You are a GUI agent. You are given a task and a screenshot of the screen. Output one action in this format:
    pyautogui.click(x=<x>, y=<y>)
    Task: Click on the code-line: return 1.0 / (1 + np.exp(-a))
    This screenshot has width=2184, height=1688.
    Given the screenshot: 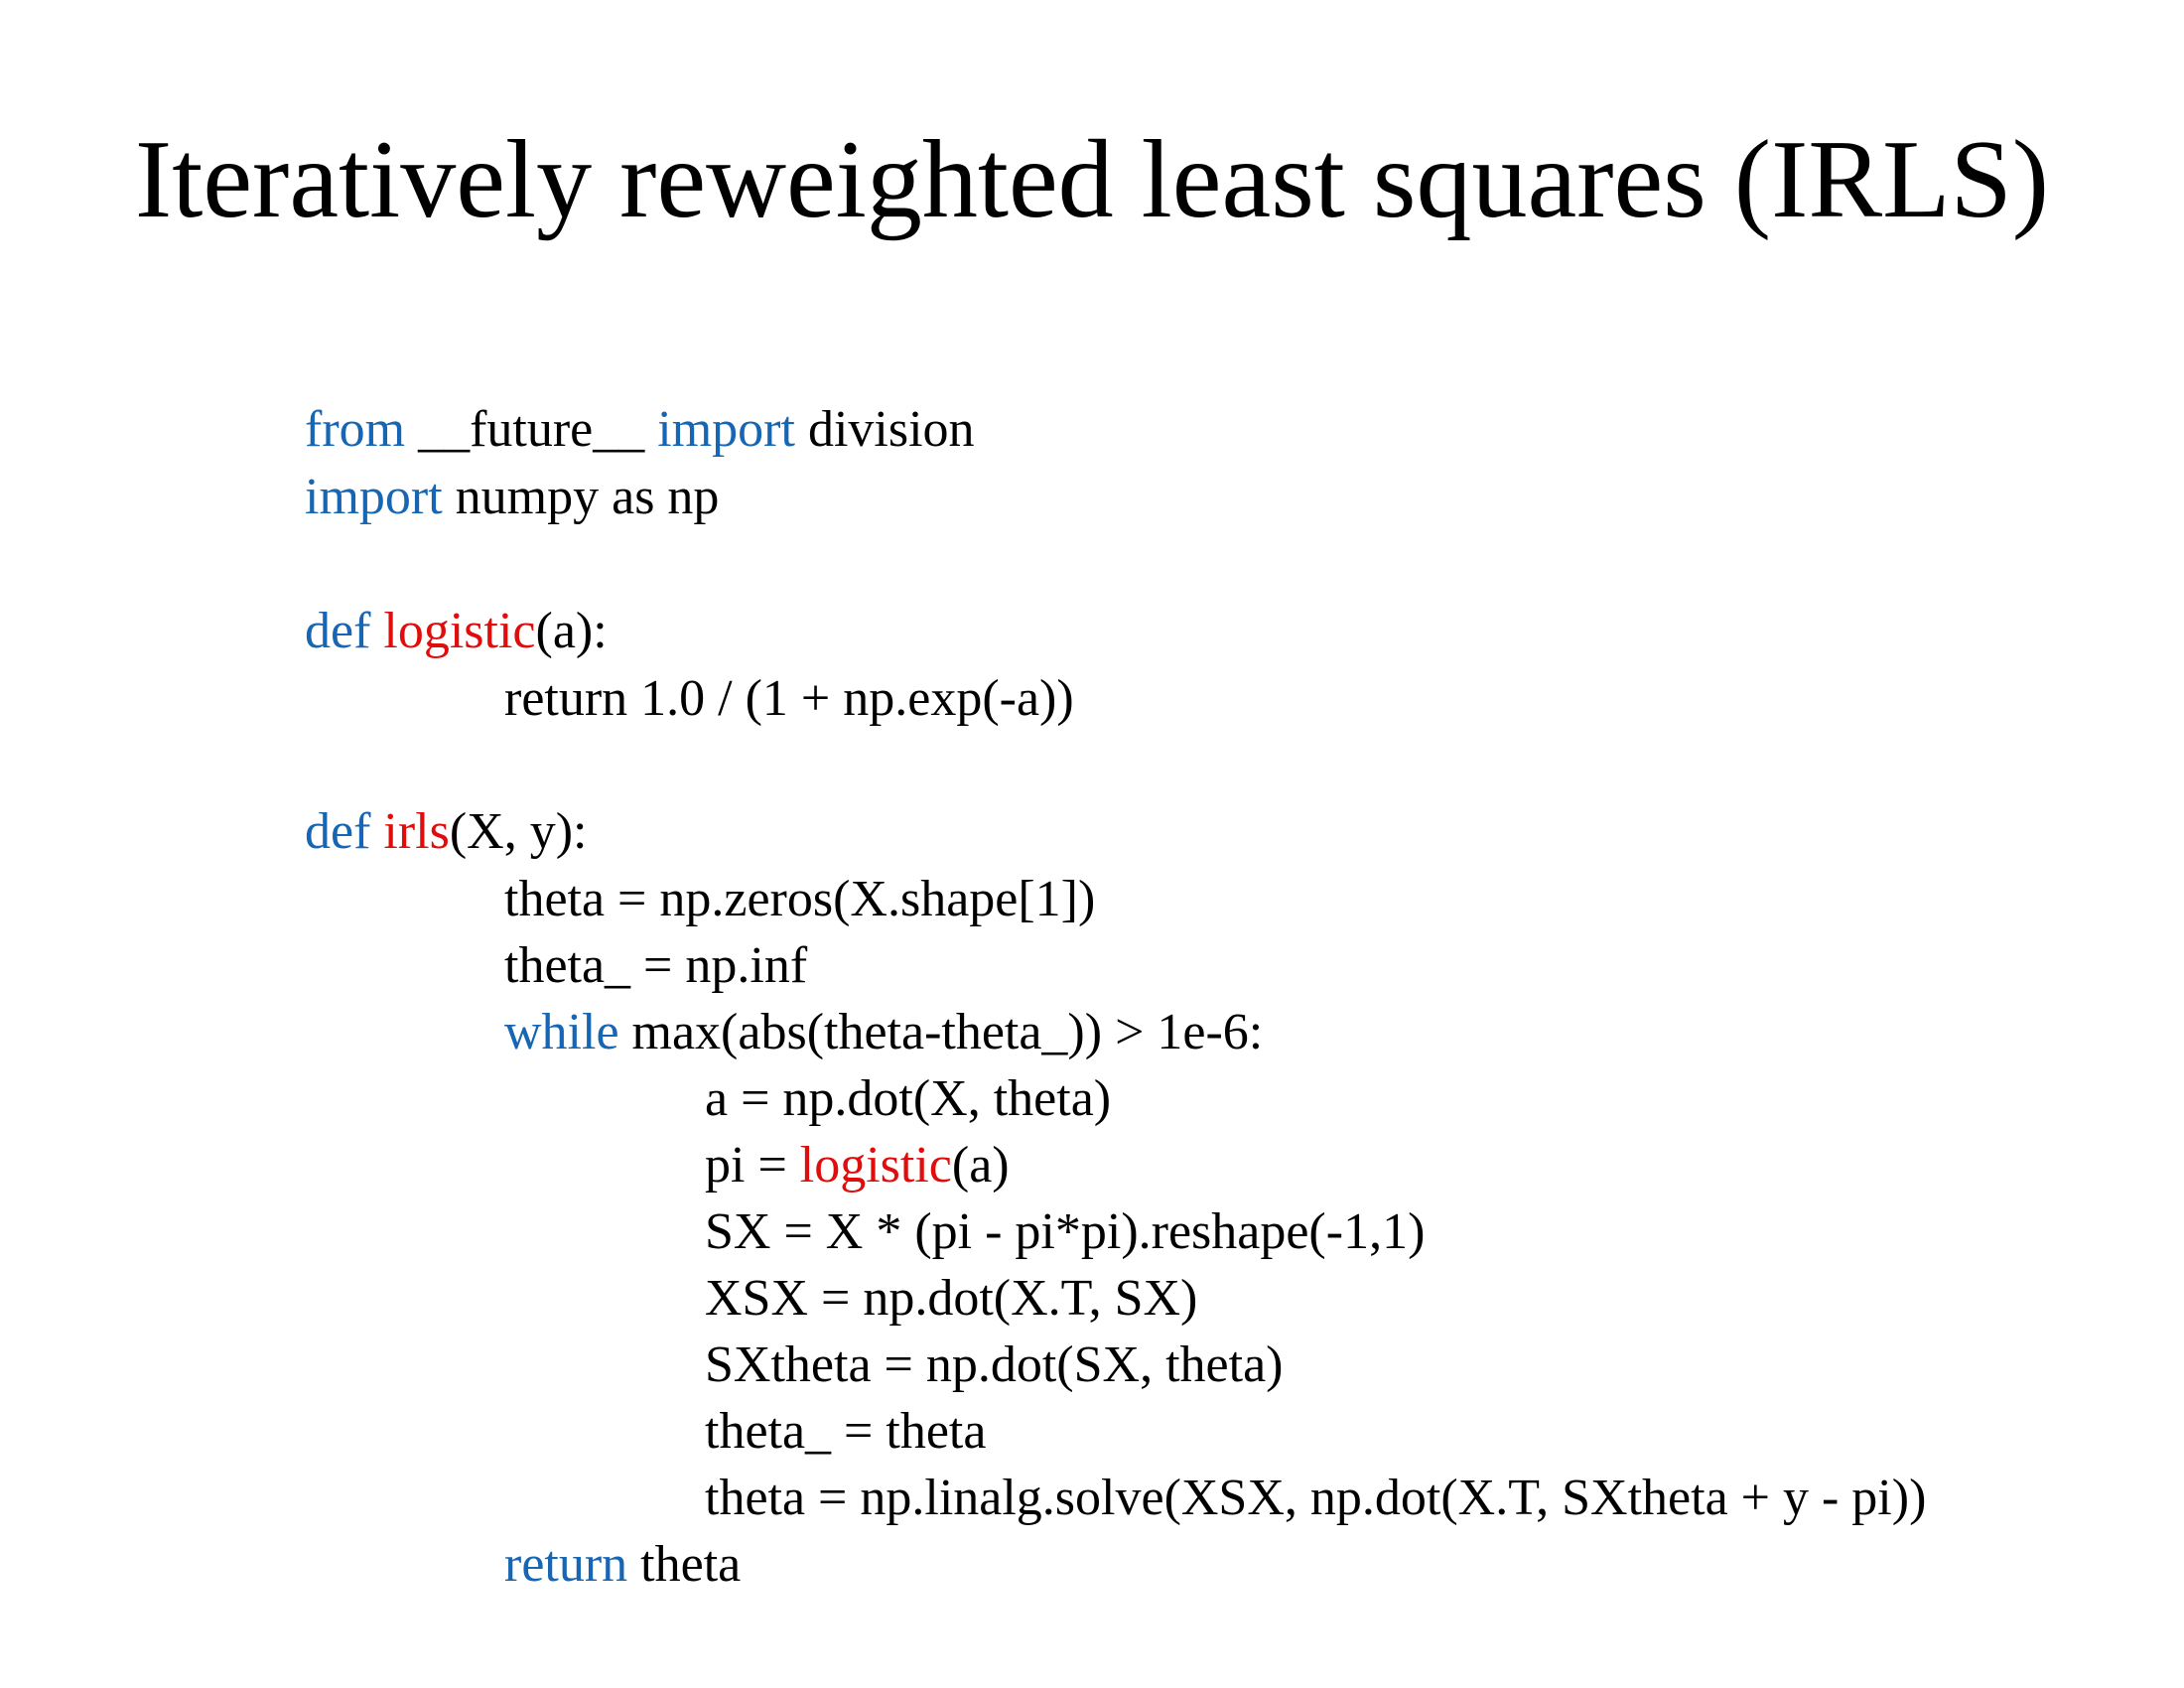 What is the action you would take?
    pyautogui.click(x=763, y=699)
    